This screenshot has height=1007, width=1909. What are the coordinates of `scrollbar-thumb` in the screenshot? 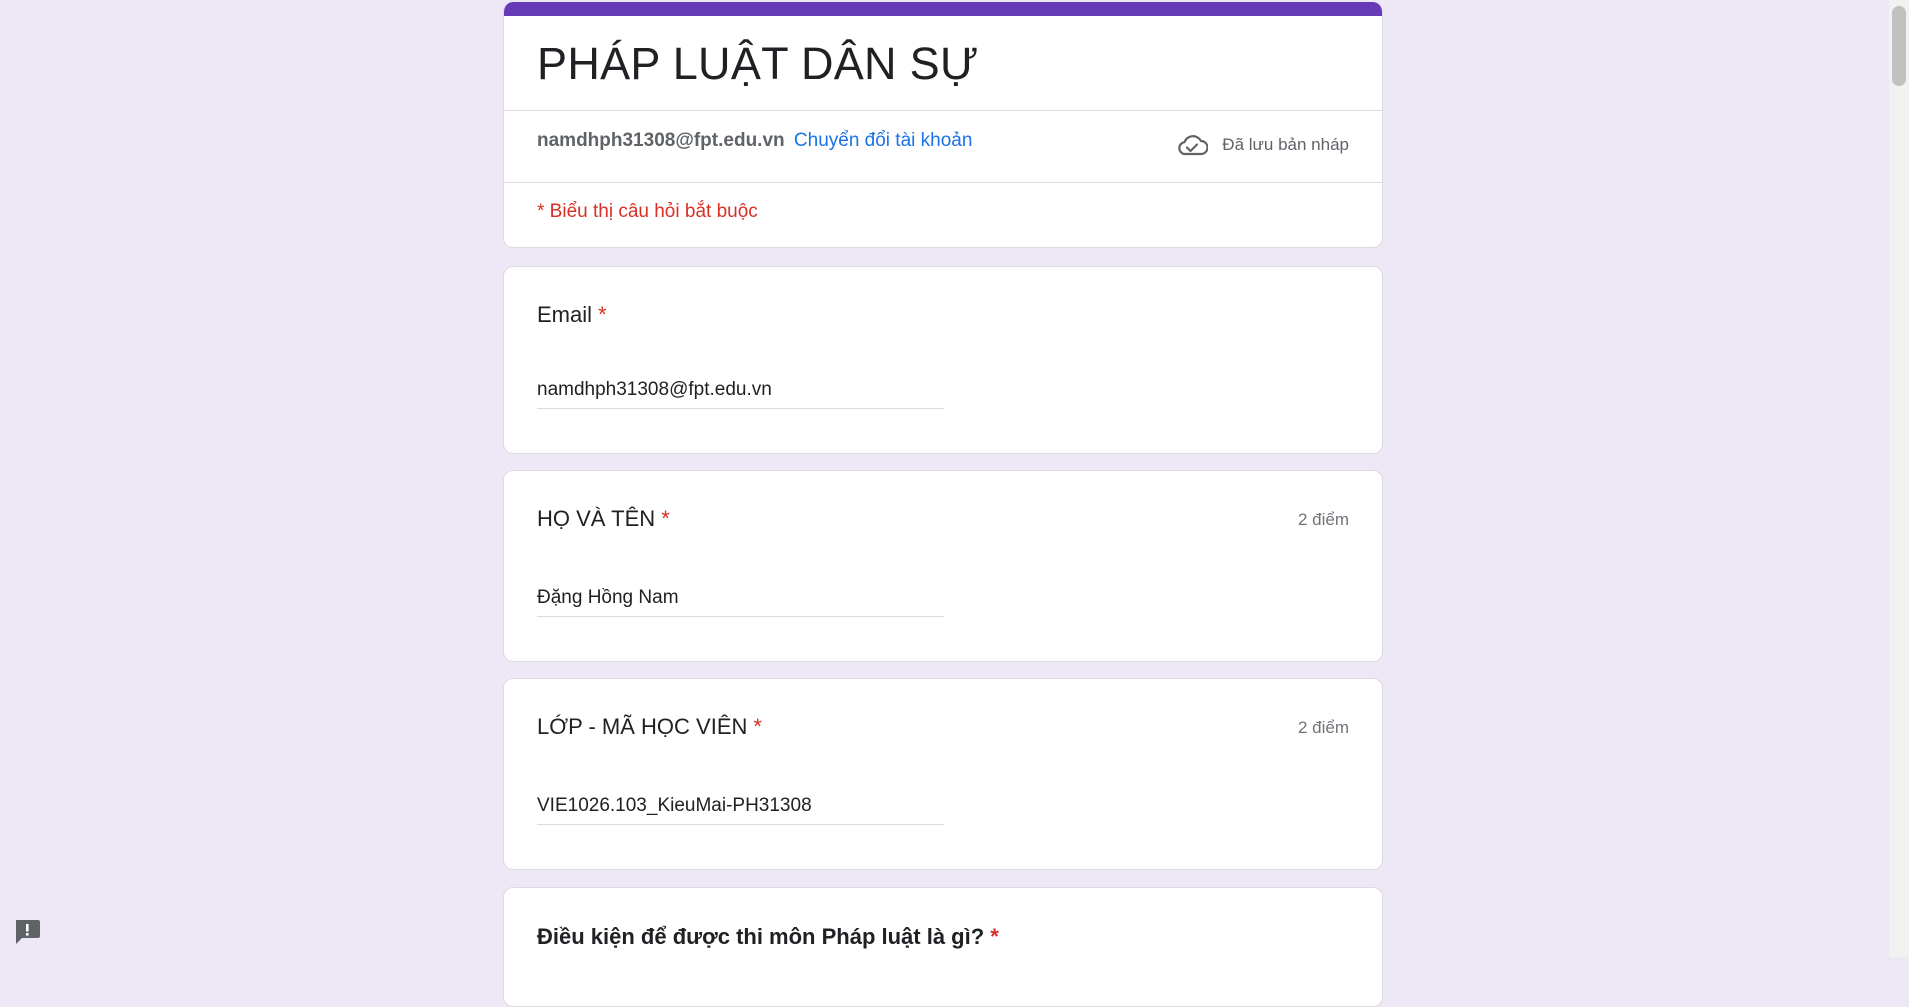 It's located at (1899, 46).